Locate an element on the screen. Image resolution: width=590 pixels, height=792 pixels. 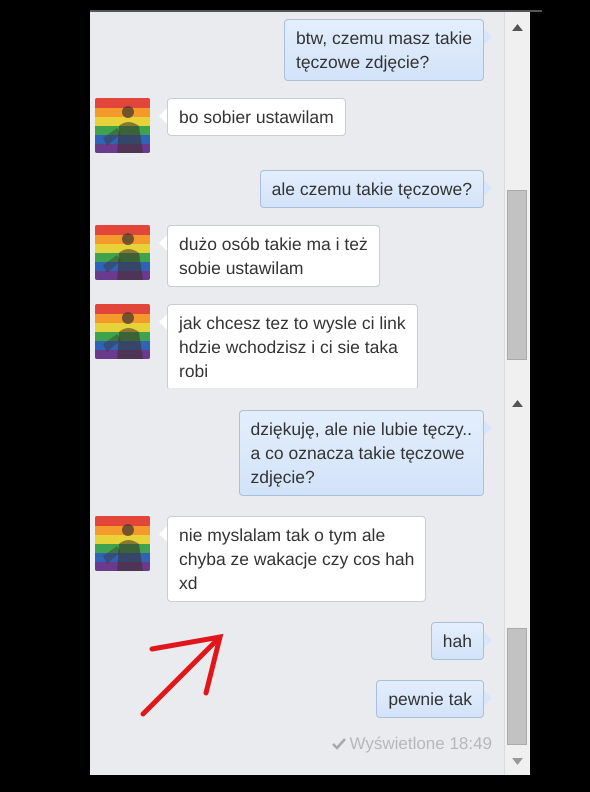
check-icon is located at coordinates (339, 744).